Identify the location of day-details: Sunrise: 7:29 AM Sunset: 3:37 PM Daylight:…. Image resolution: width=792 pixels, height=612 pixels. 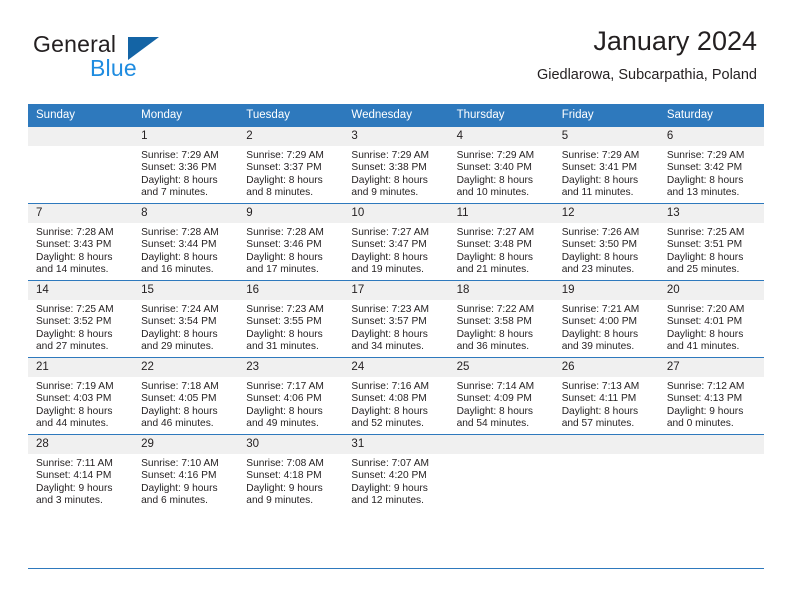
(290, 173).